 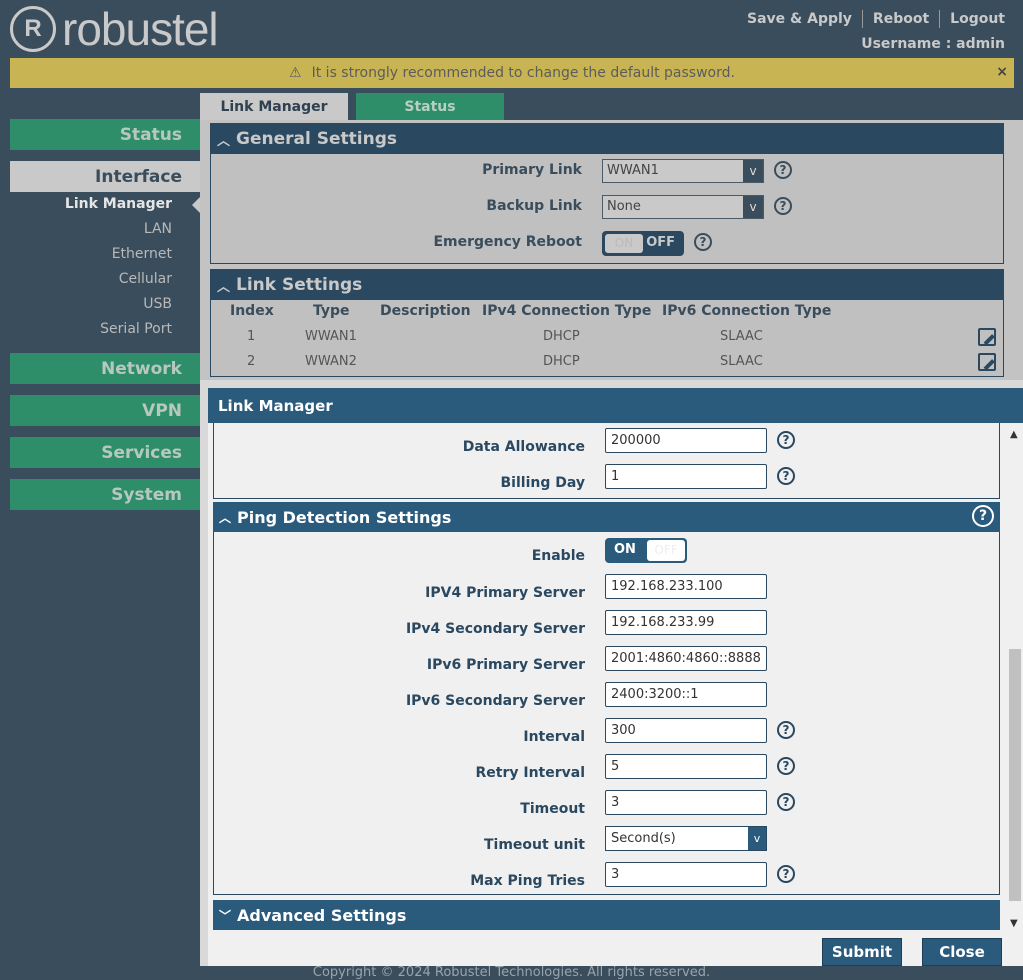 I want to click on sidebar-services: Services, so click(x=105, y=452).